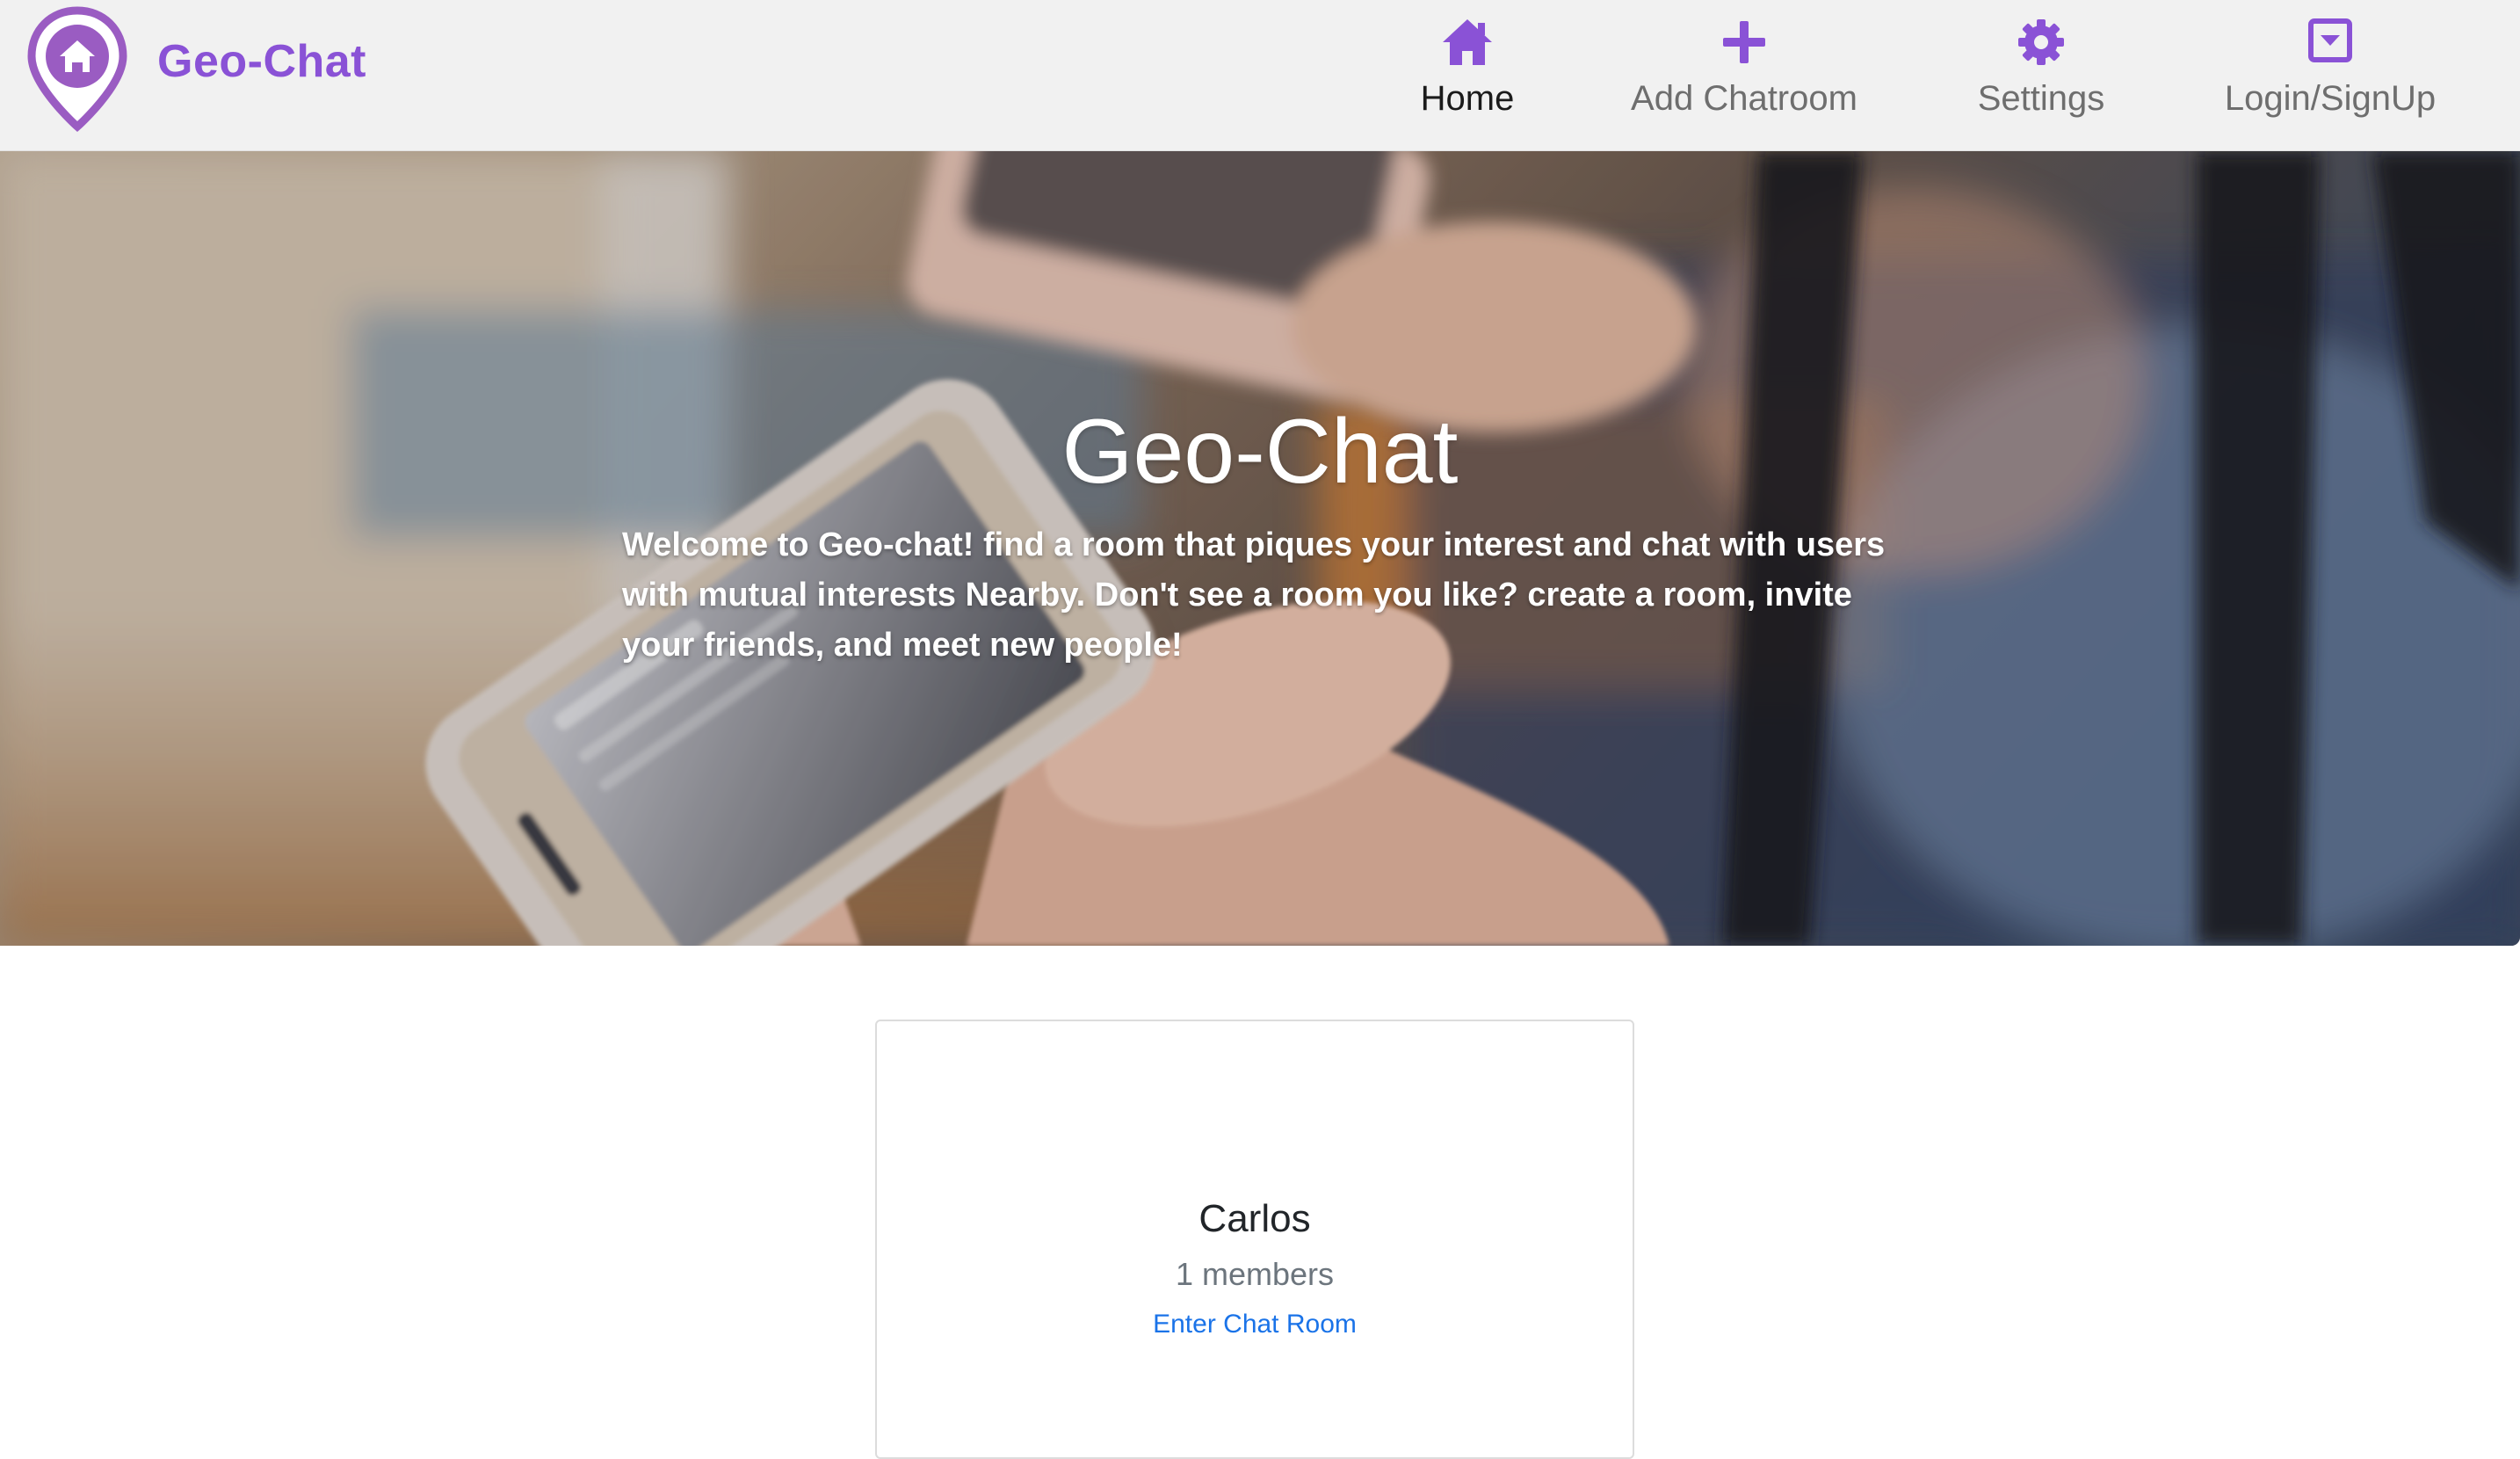 The height and width of the screenshot is (1459, 2520). What do you see at coordinates (2330, 98) in the screenshot?
I see `nav-label-login-signup: Login/SignUp` at bounding box center [2330, 98].